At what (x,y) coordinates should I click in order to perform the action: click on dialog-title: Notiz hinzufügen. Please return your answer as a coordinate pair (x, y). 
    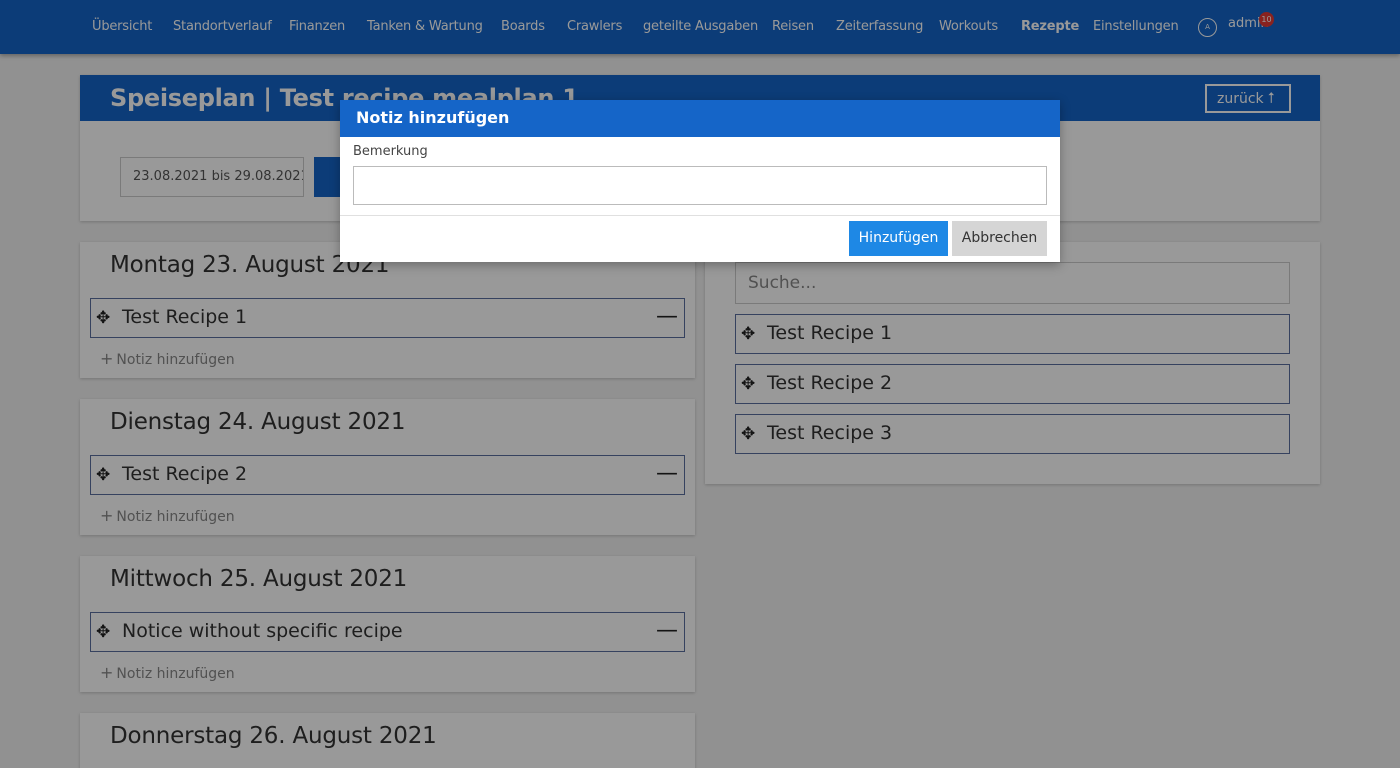
    Looking at the image, I should click on (433, 117).